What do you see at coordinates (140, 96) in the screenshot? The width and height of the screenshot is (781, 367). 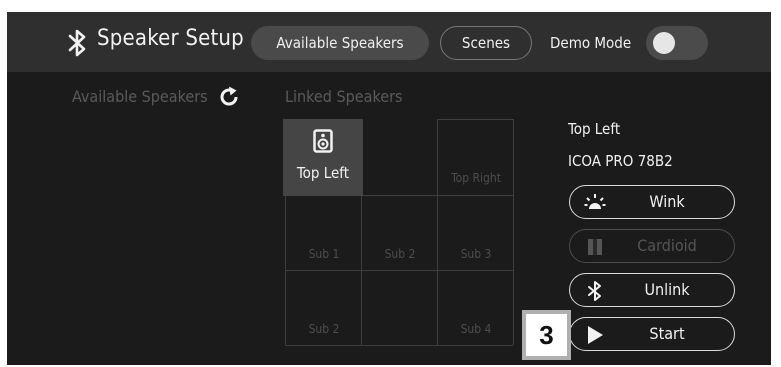 I see `available-speakers-label: Available Speakers` at bounding box center [140, 96].